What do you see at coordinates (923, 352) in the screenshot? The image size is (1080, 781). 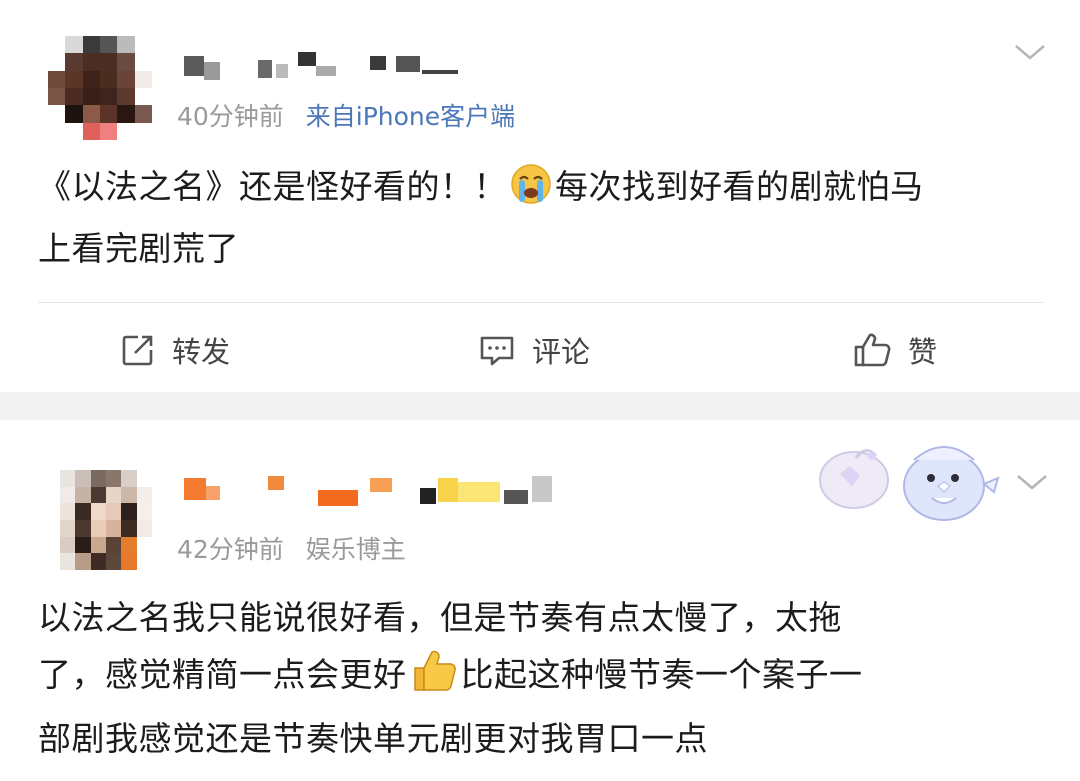 I see `like-label: 赞` at bounding box center [923, 352].